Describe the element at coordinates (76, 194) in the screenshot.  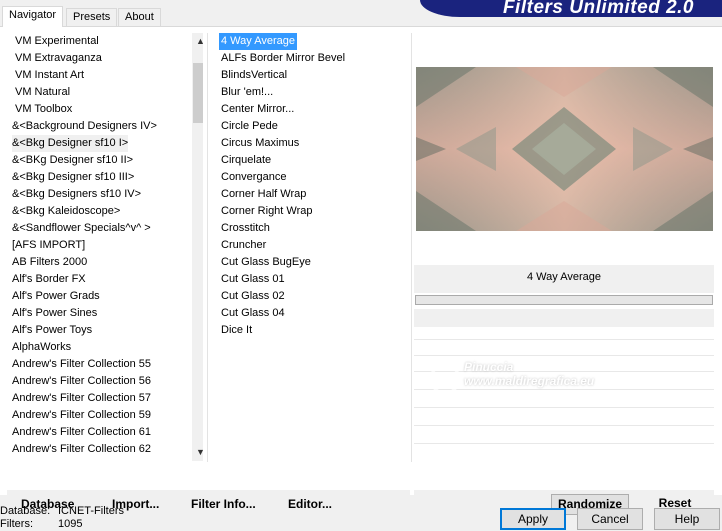
I see `category-item: &<Bkg Designers sf10 IV>` at that location.